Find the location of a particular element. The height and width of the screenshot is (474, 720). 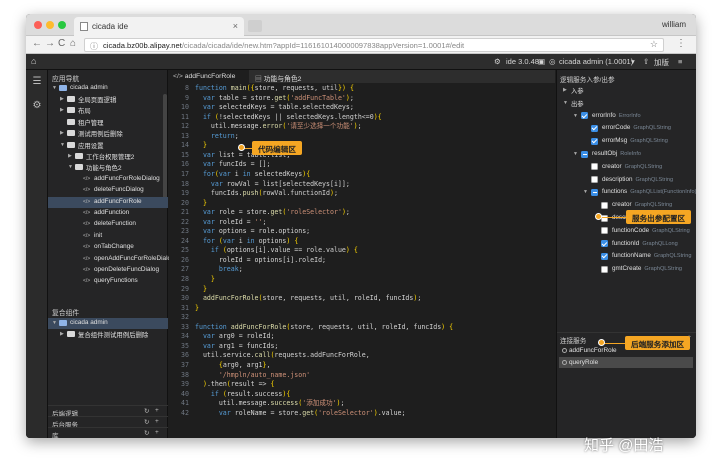

code-line: 31} is located at coordinates (362, 309).